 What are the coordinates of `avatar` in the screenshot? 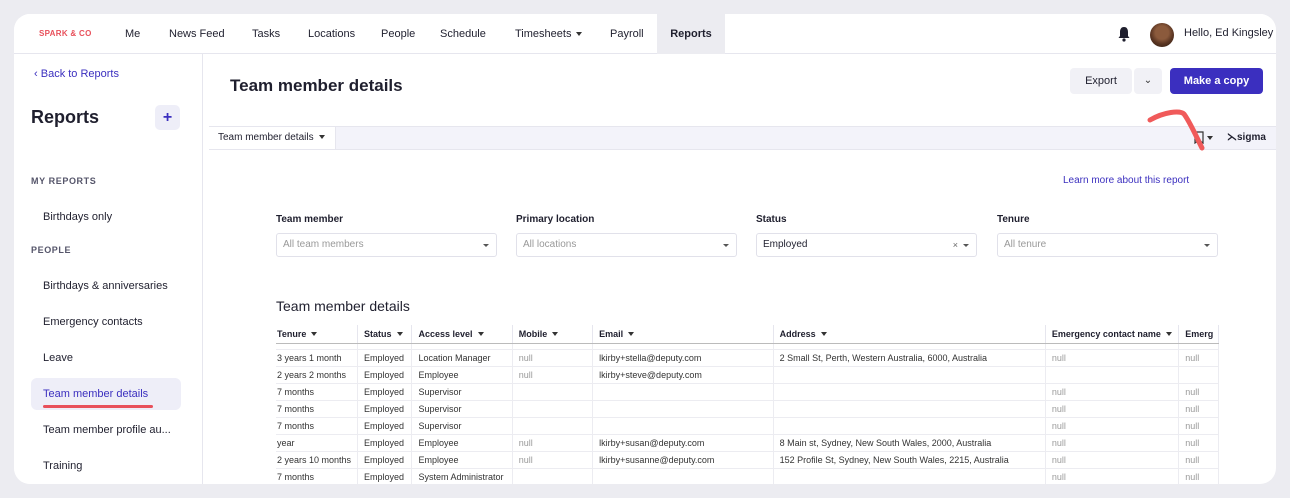 It's located at (1162, 35).